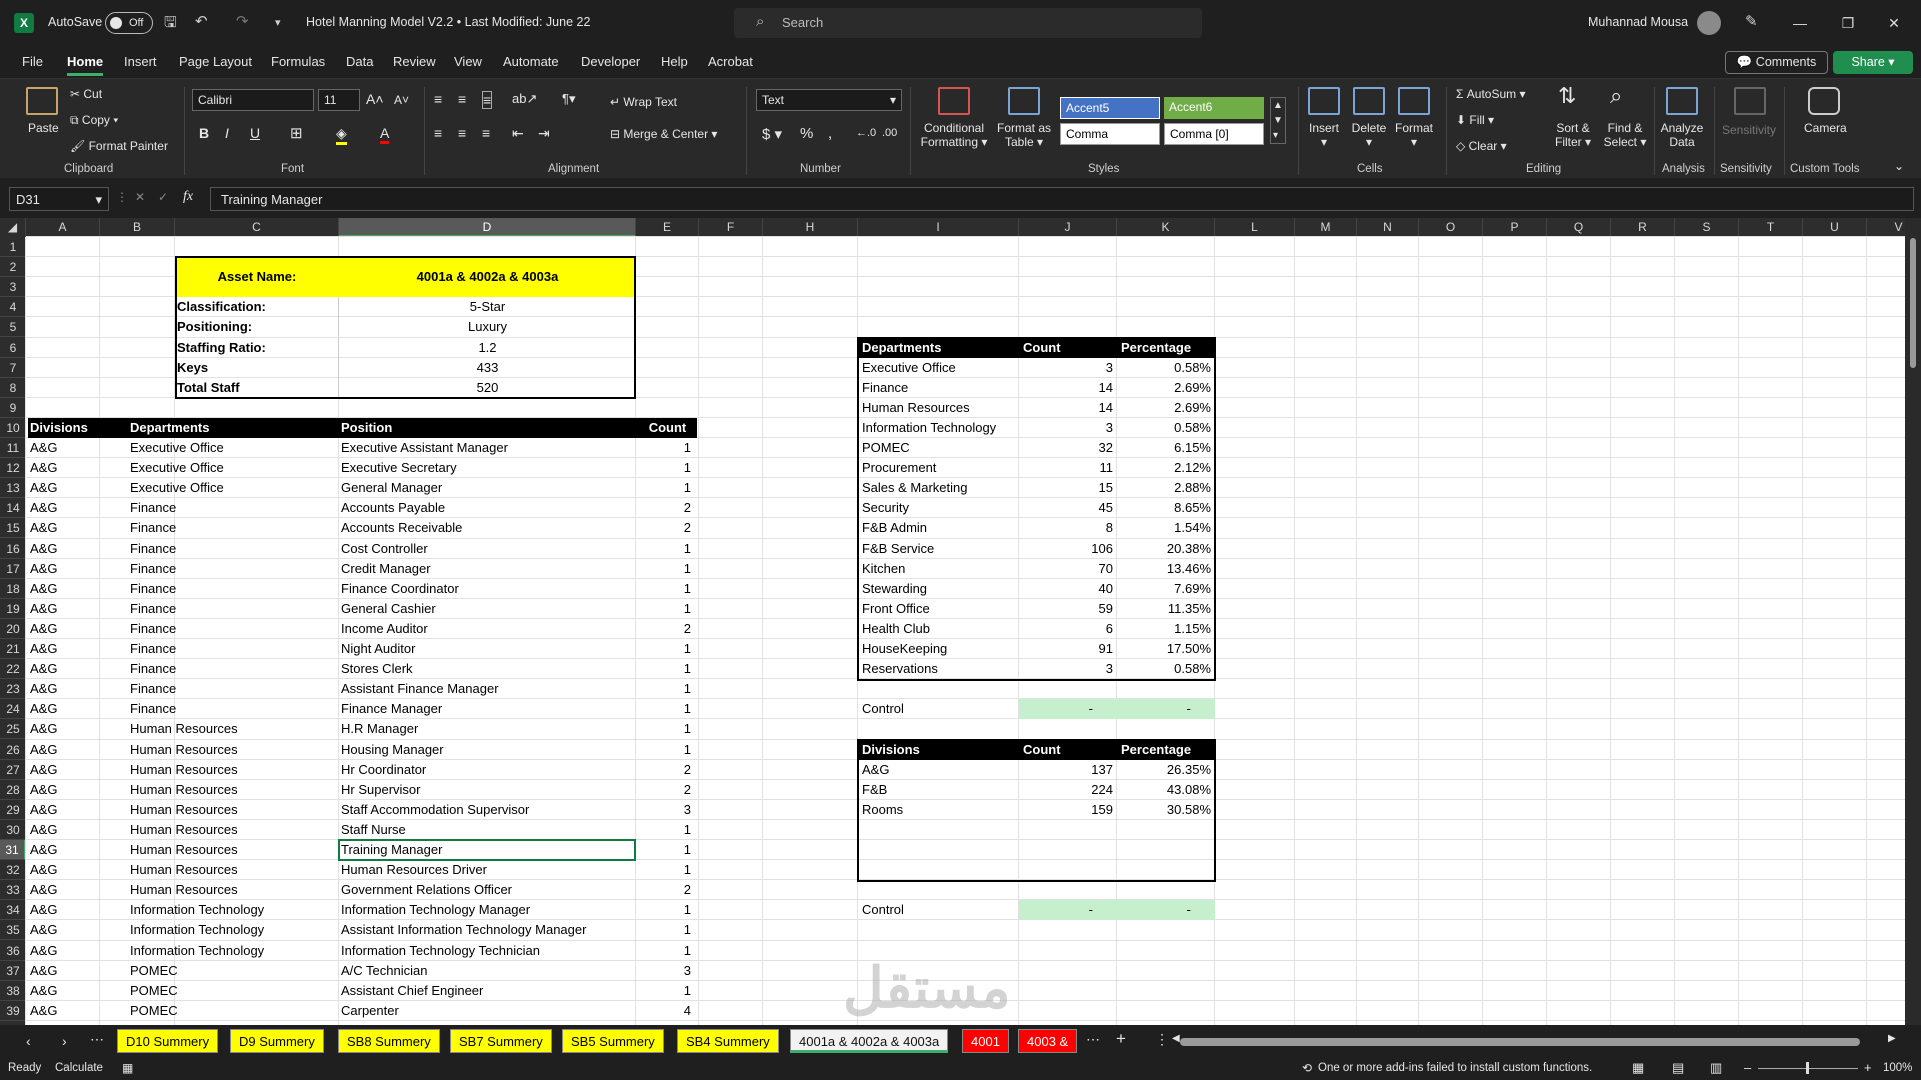 Image resolution: width=1921 pixels, height=1080 pixels. Describe the element at coordinates (544, 133) in the screenshot. I see `increase-indent-icon: ⇥` at that location.